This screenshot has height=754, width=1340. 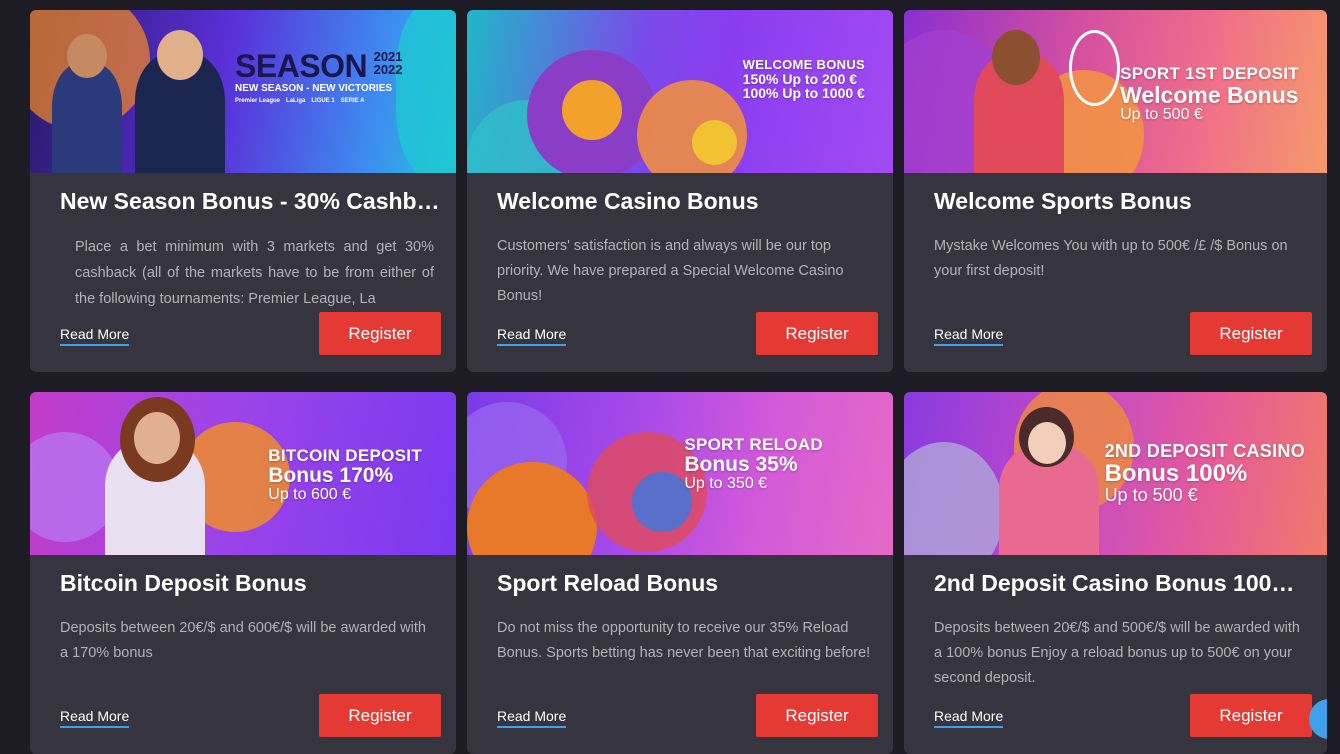 I want to click on banner-line1: SPORT 1ST DEPOSIT, so click(x=1209, y=73).